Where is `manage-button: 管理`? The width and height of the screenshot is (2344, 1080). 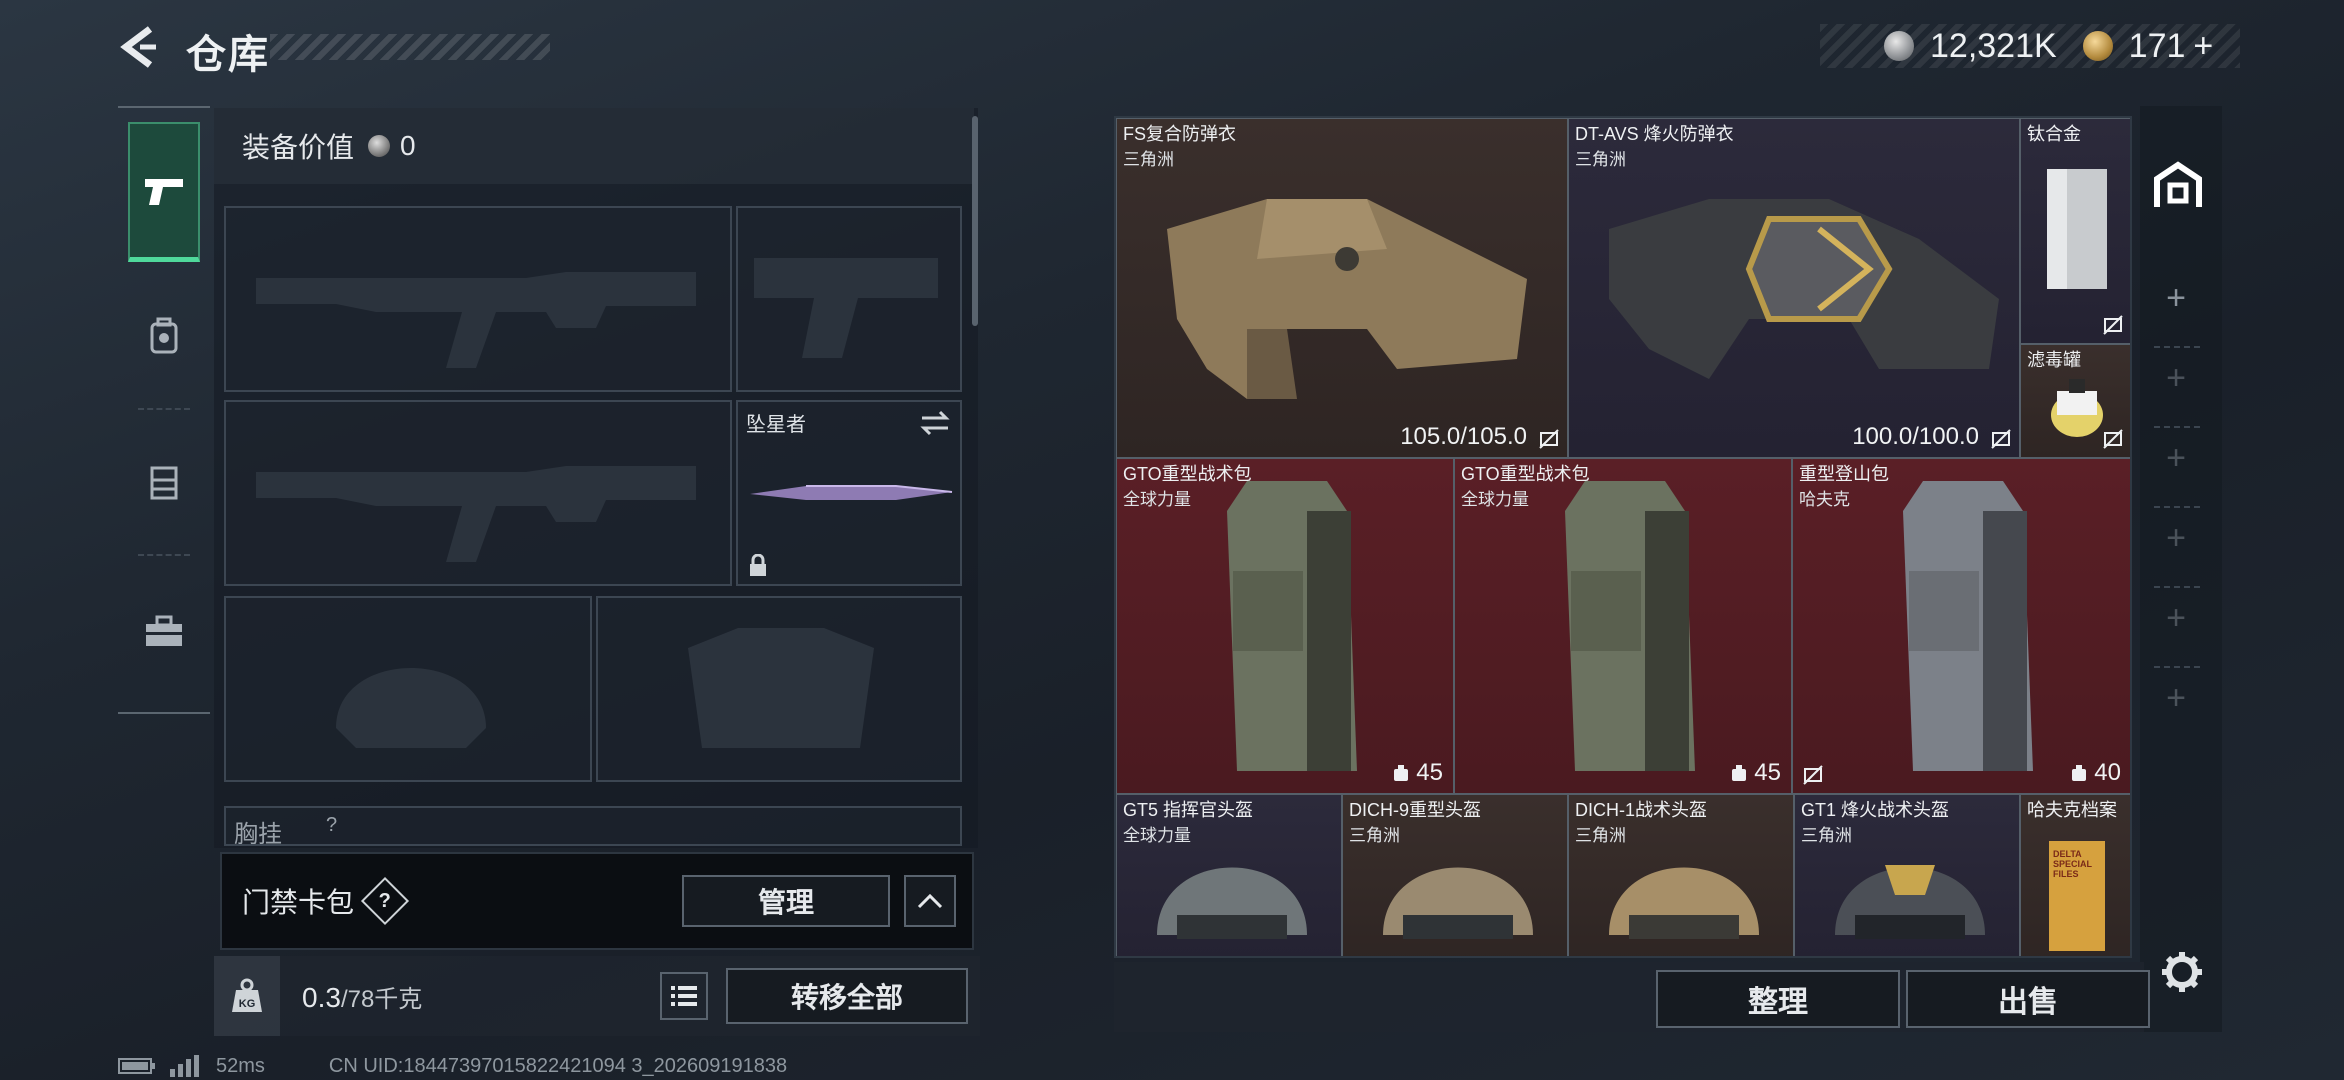
manage-button: 管理 is located at coordinates (786, 901).